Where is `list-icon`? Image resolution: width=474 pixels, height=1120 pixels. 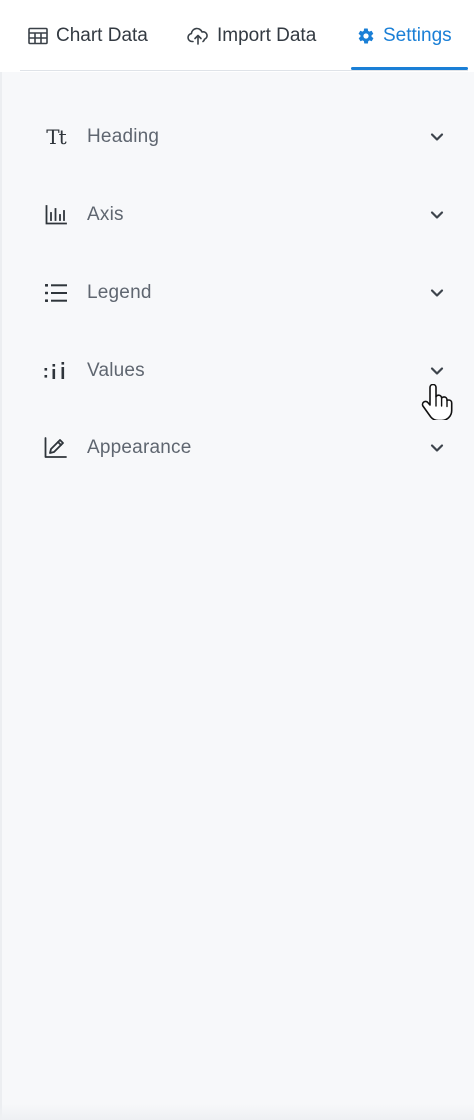 list-icon is located at coordinates (56, 293).